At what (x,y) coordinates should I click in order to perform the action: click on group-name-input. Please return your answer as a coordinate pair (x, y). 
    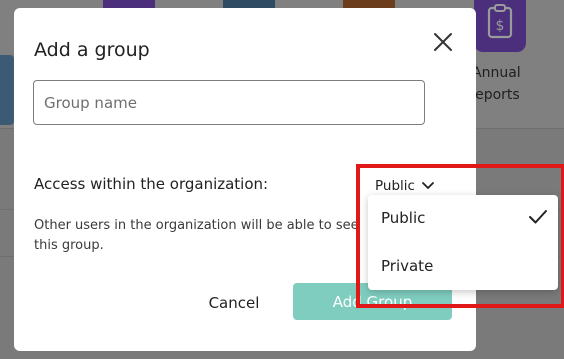
    Looking at the image, I should click on (229, 102).